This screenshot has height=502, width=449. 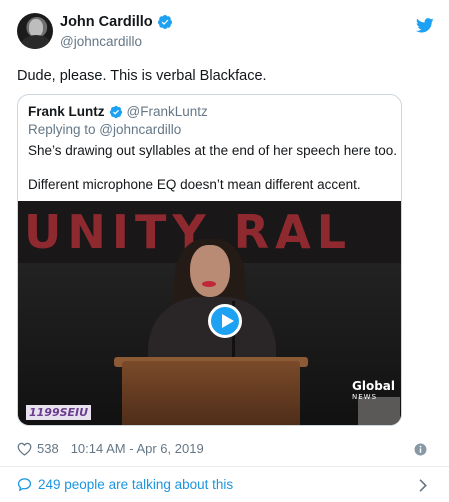 What do you see at coordinates (167, 111) in the screenshot?
I see `quoted-author-handle: @FrankLuntz` at bounding box center [167, 111].